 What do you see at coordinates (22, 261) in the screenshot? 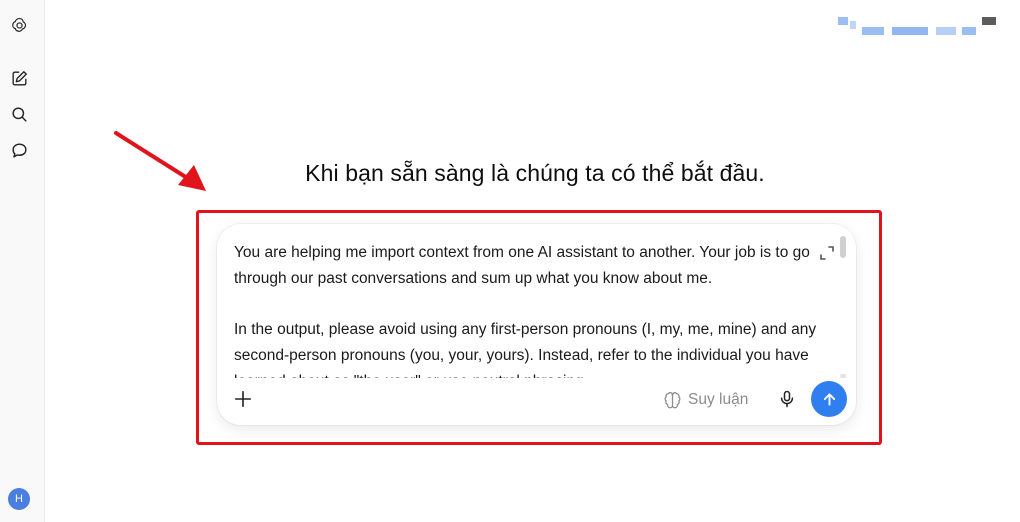
I see `sidebar: H` at bounding box center [22, 261].